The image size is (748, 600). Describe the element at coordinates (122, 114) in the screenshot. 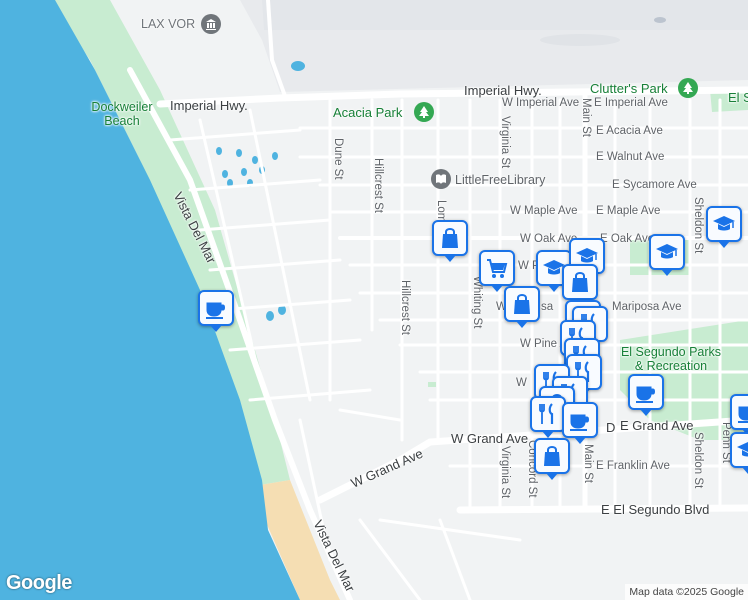

I see `dockweiler-beach-label: Dockweiler Beach` at that location.